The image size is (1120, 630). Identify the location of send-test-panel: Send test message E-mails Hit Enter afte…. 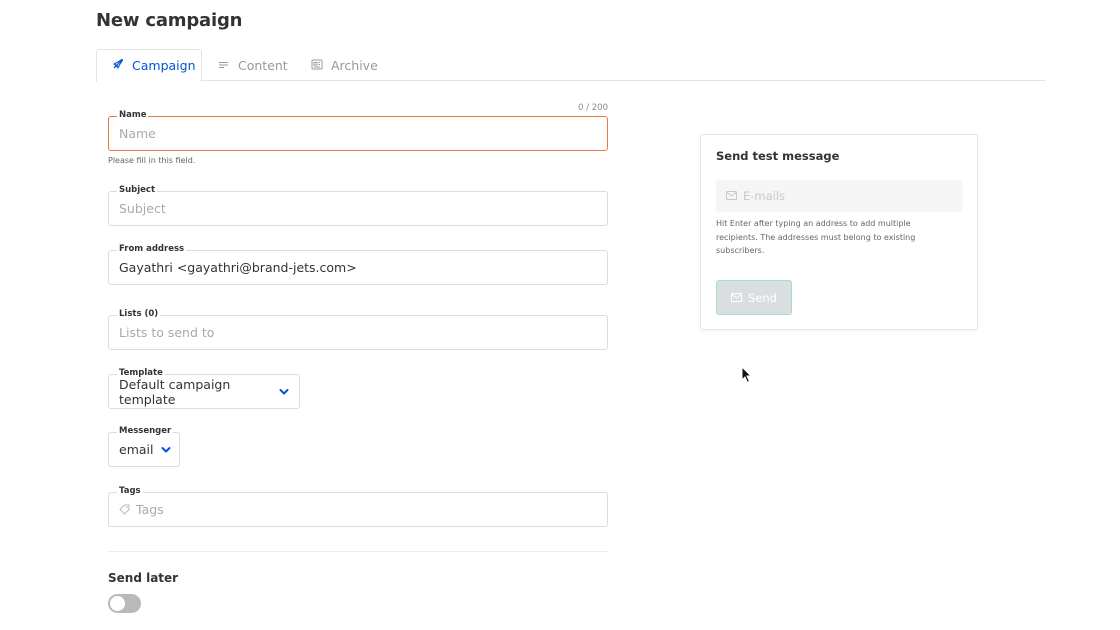
(839, 232).